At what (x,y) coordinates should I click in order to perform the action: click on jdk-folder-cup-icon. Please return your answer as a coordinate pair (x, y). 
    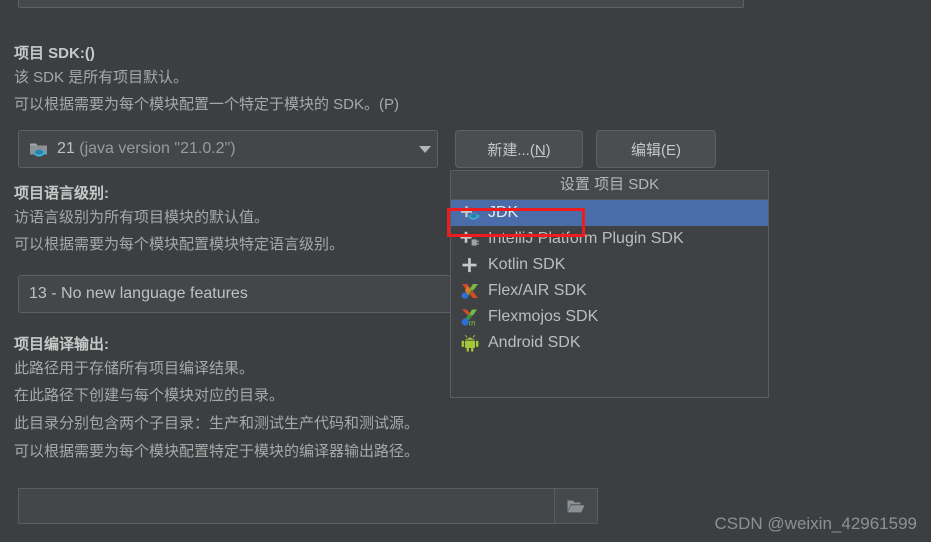
    Looking at the image, I should click on (39, 149).